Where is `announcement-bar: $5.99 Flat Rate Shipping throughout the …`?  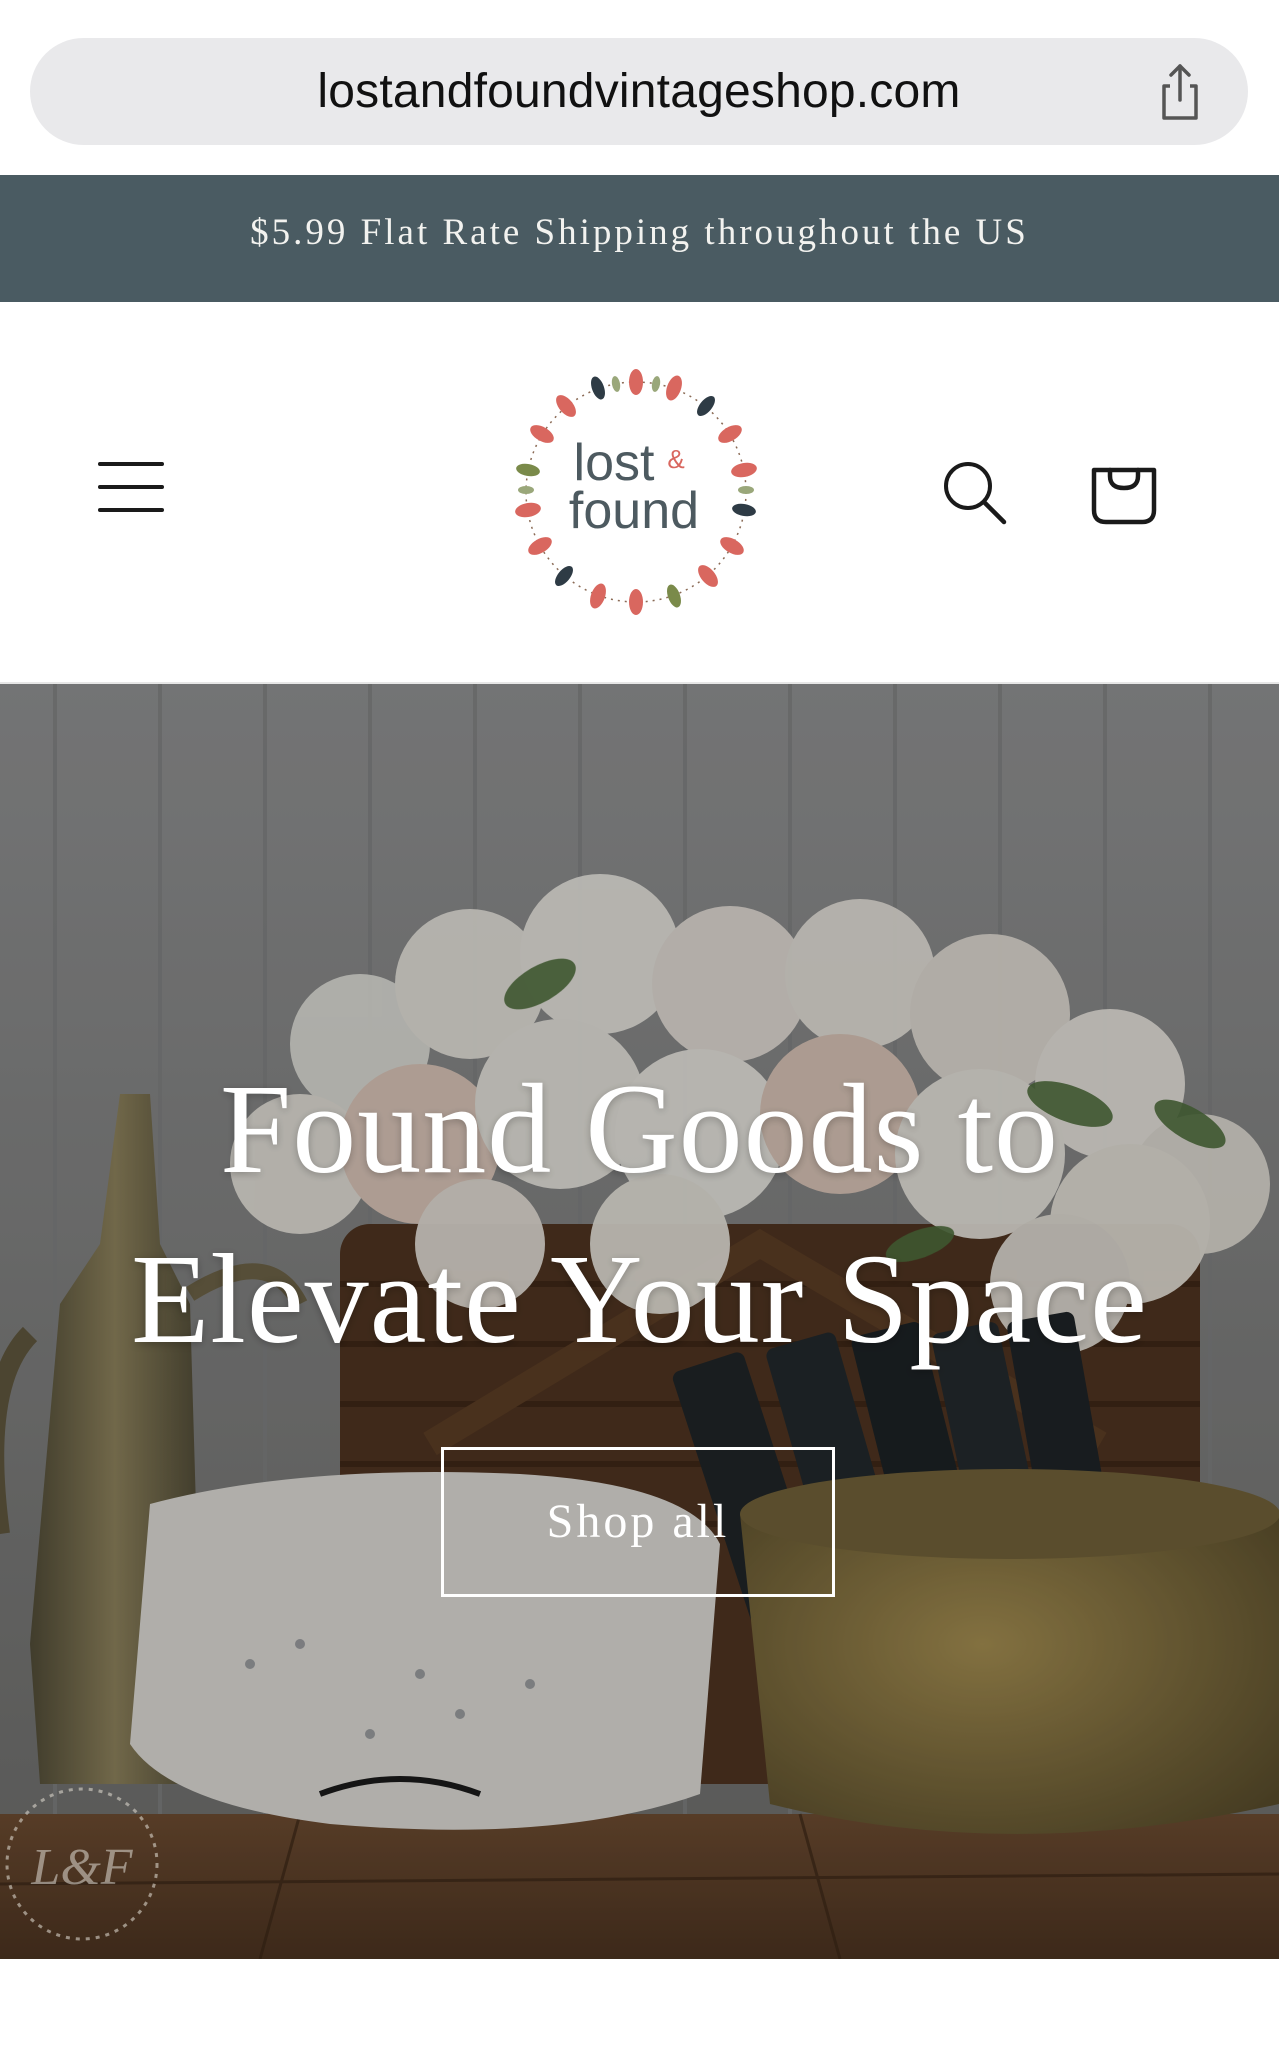
announcement-bar: $5.99 Flat Rate Shipping throughout the … is located at coordinates (639, 238).